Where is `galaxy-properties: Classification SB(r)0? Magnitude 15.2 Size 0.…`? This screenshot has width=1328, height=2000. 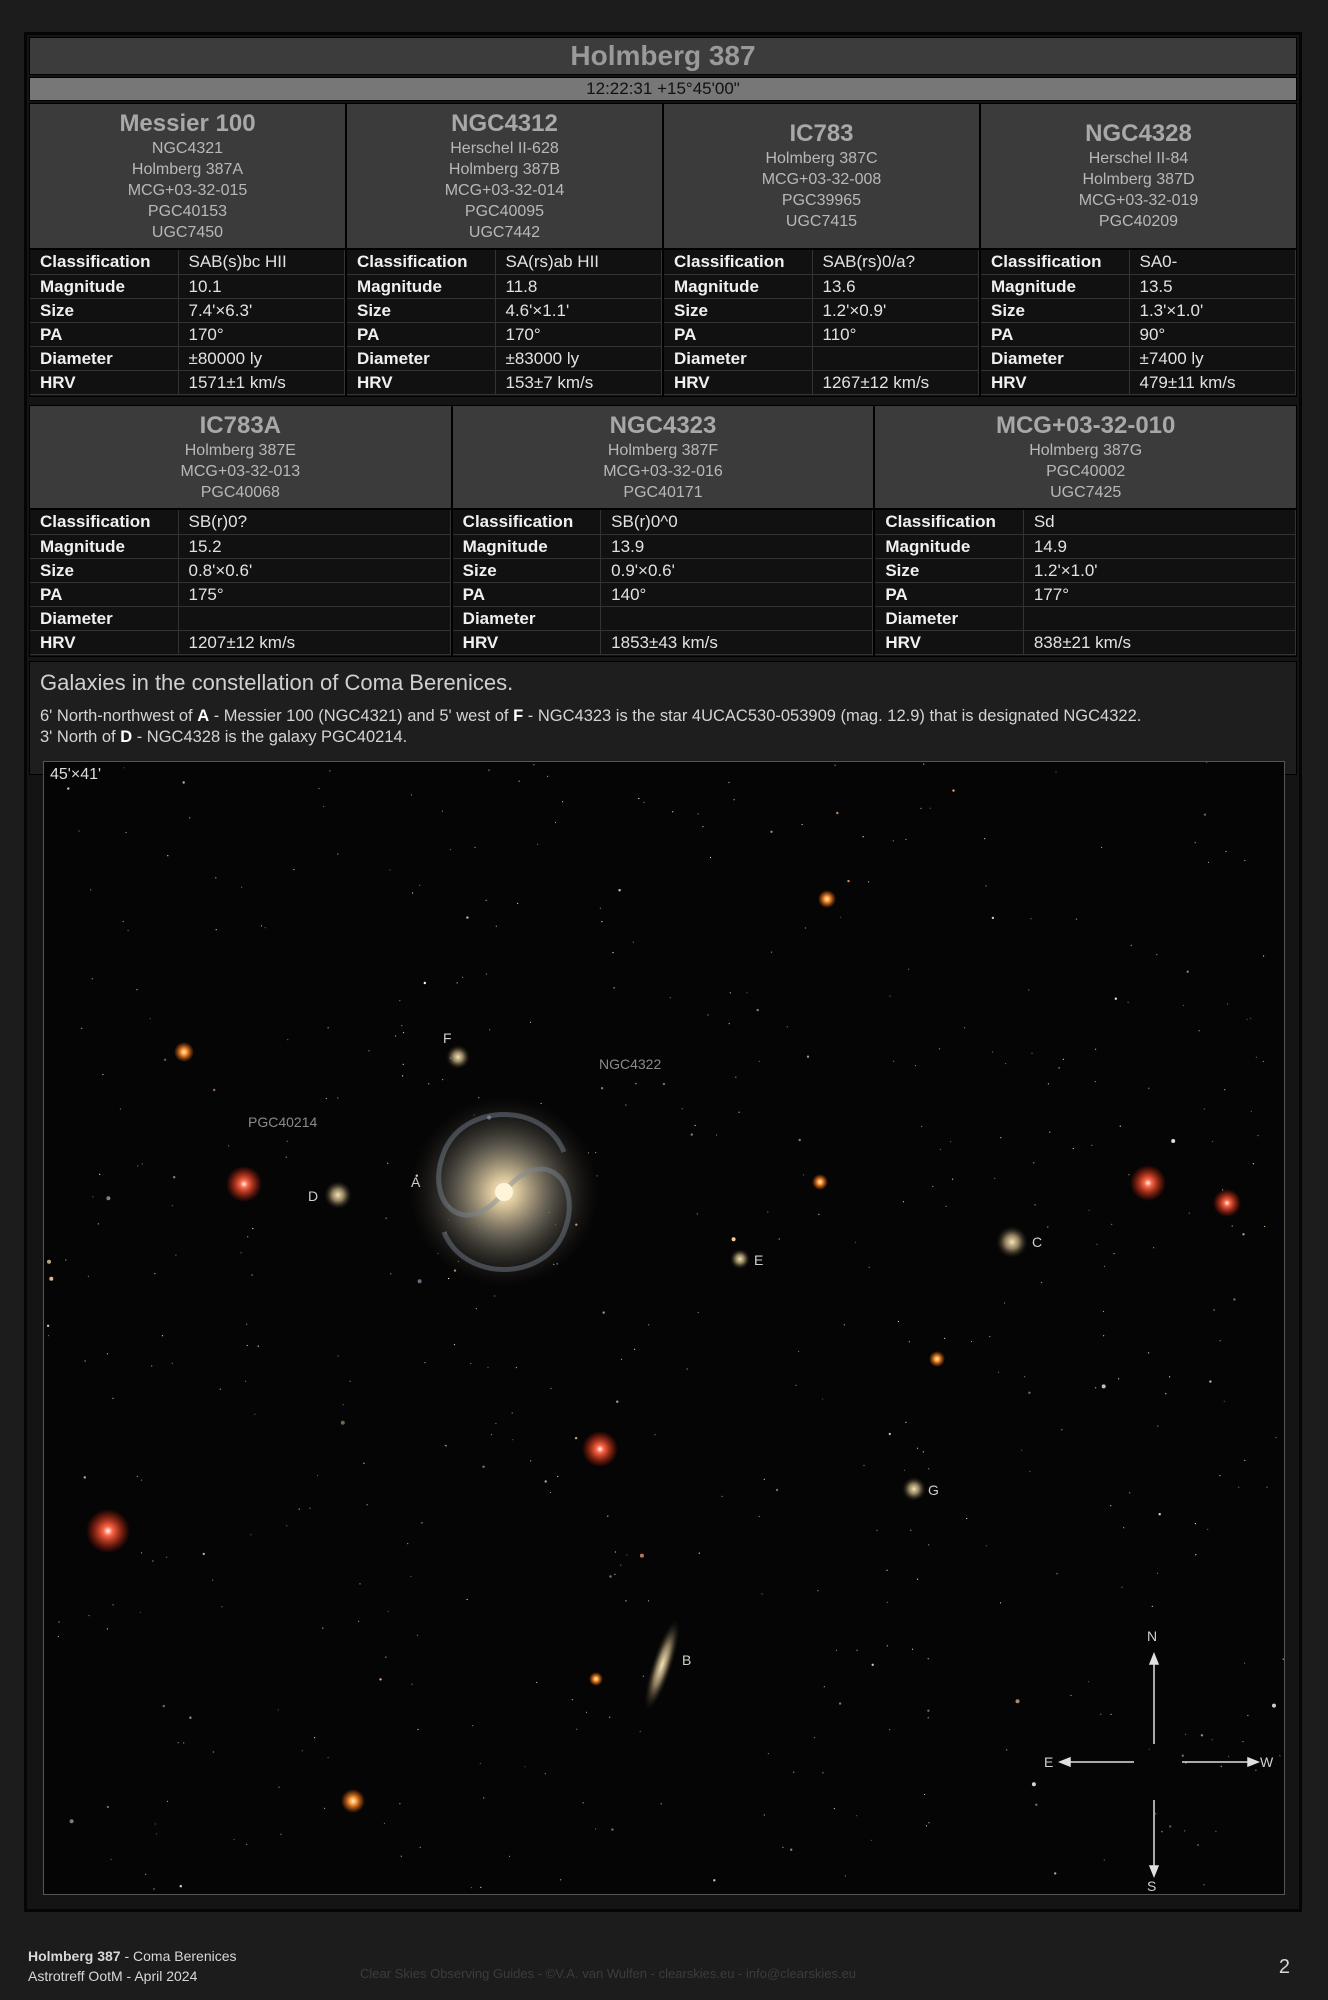 galaxy-properties: Classification SB(r)0? Magnitude 15.2 Size 0.… is located at coordinates (240, 582).